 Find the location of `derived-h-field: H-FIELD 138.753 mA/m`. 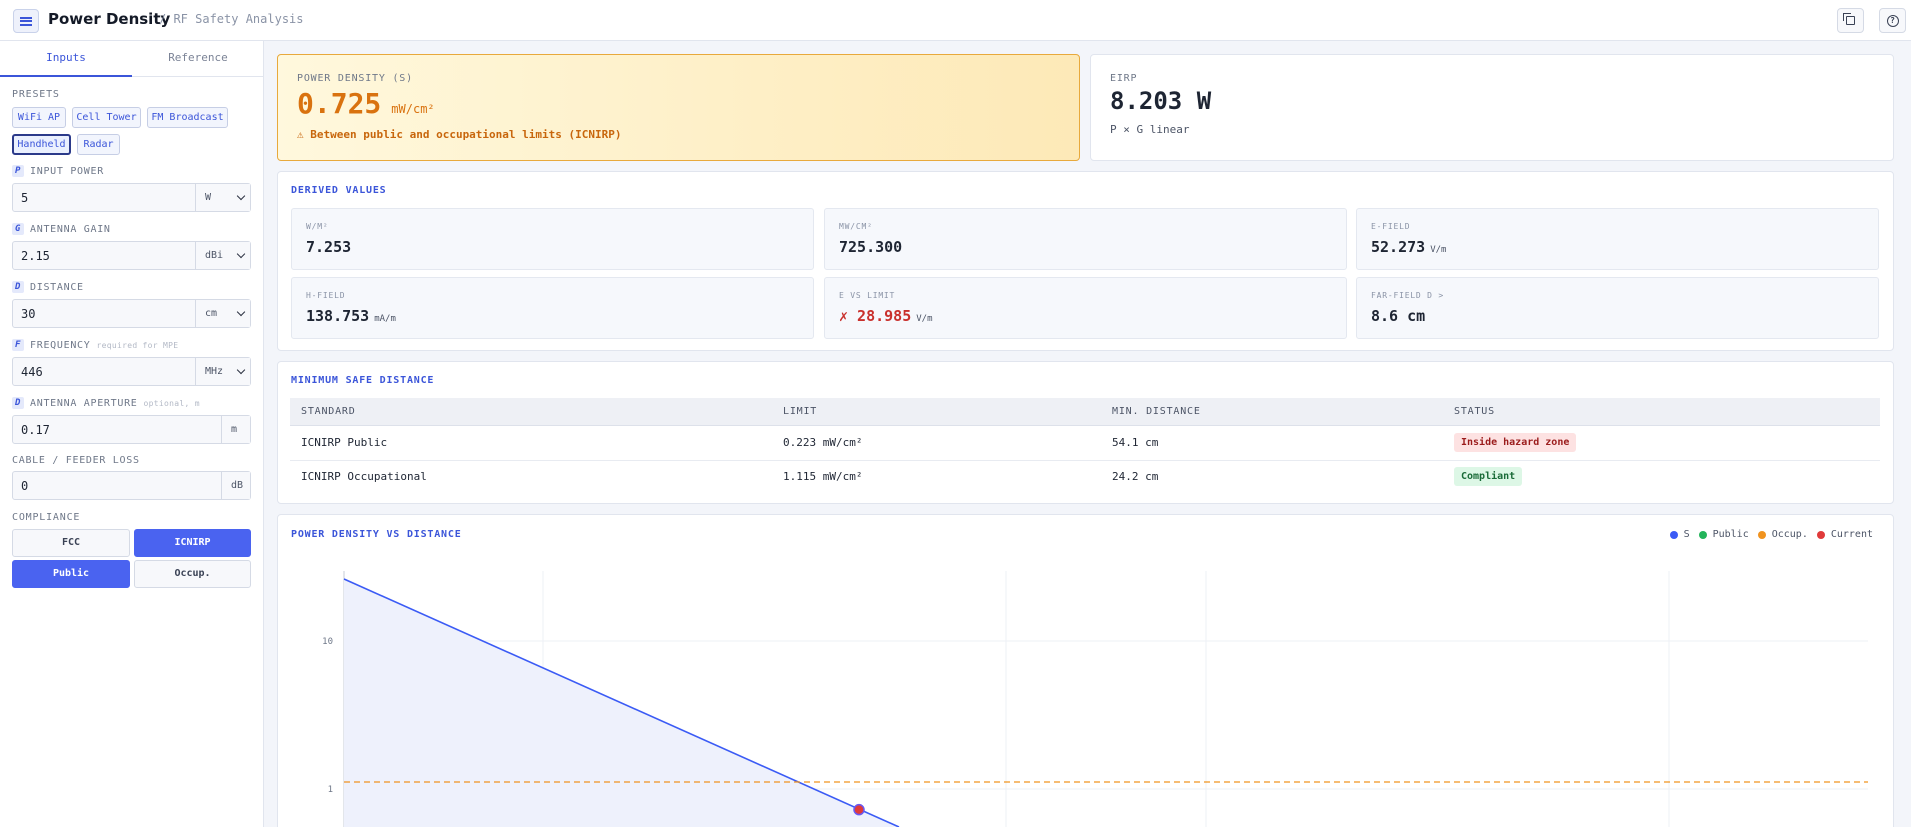

derived-h-field: H-FIELD 138.753 mA/m is located at coordinates (552, 308).